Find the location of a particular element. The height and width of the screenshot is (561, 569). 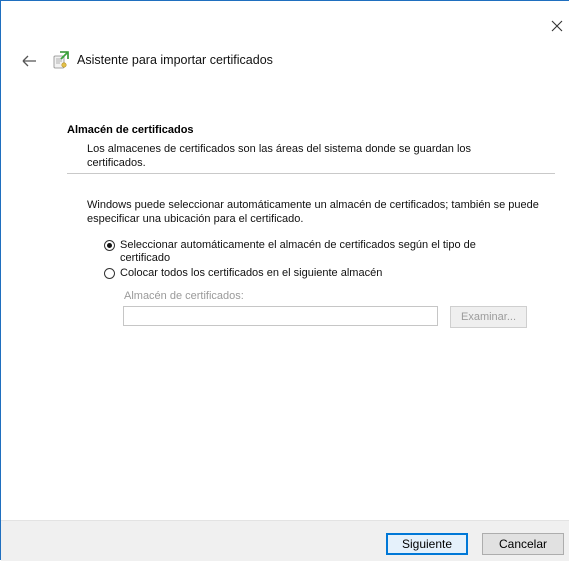

close-icon is located at coordinates (557, 26).